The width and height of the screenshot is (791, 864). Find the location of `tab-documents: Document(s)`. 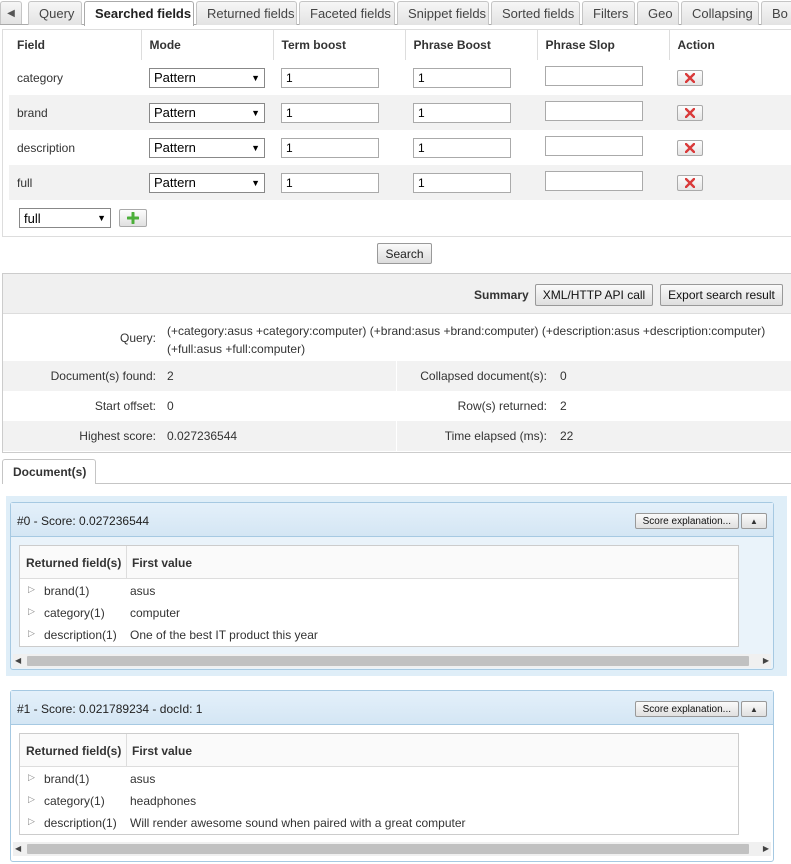

tab-documents: Document(s) is located at coordinates (49, 471).